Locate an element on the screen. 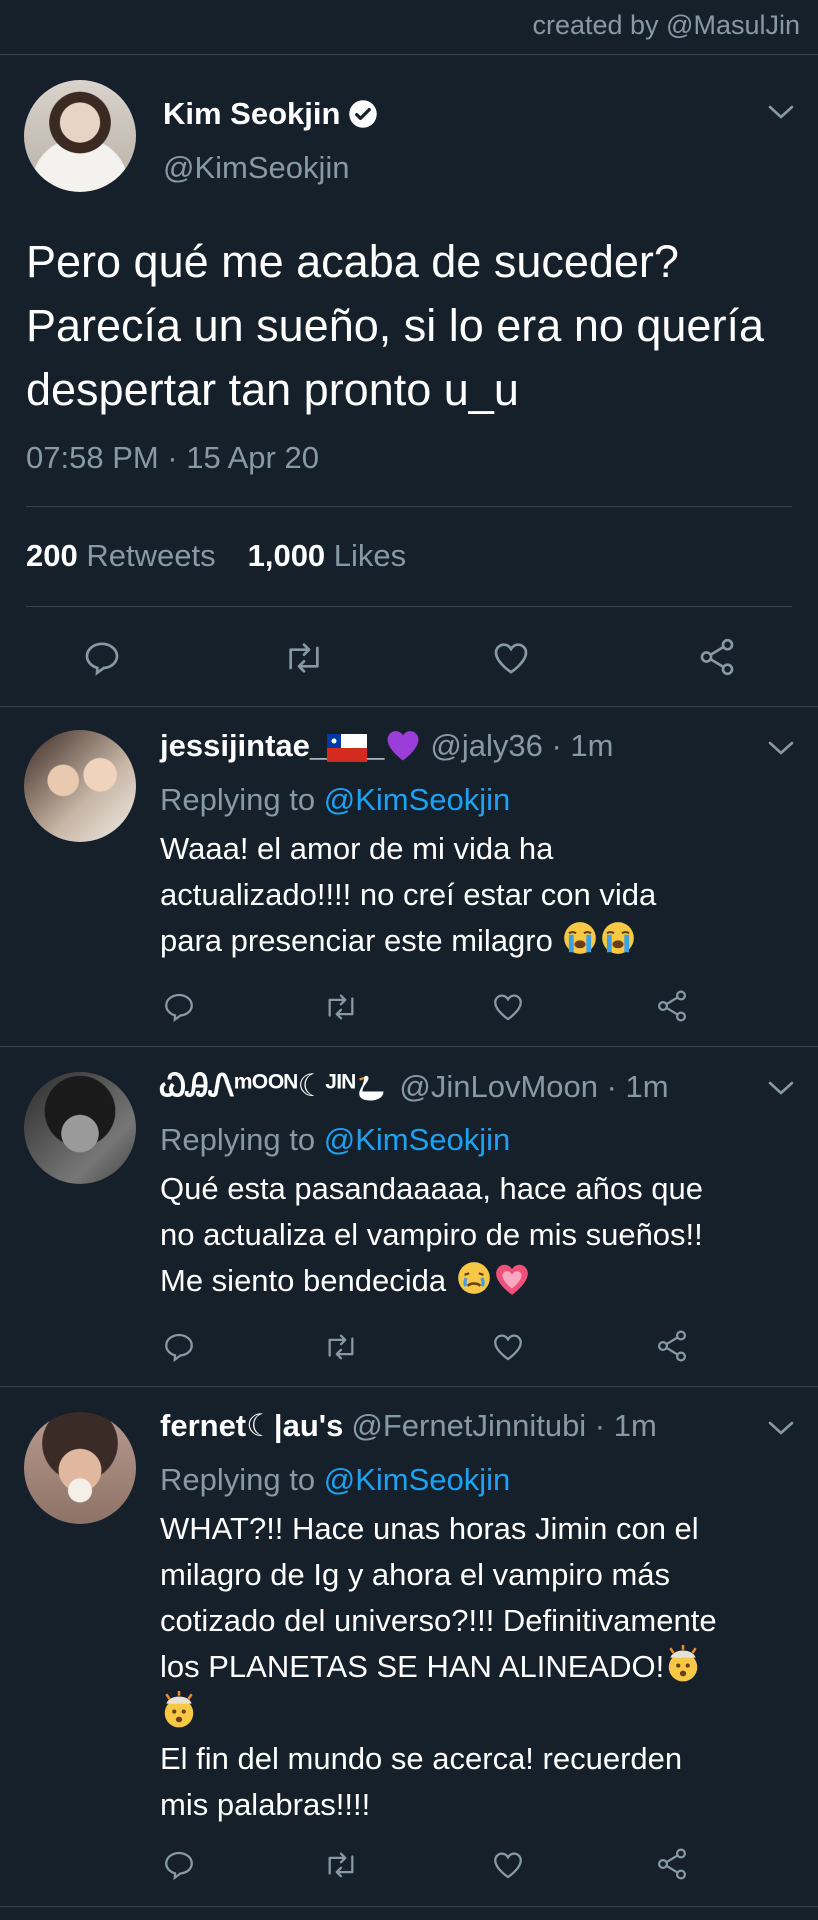 This screenshot has height=1920, width=818. reply-author-handle: @jaly36 · 1m is located at coordinates (521, 746).